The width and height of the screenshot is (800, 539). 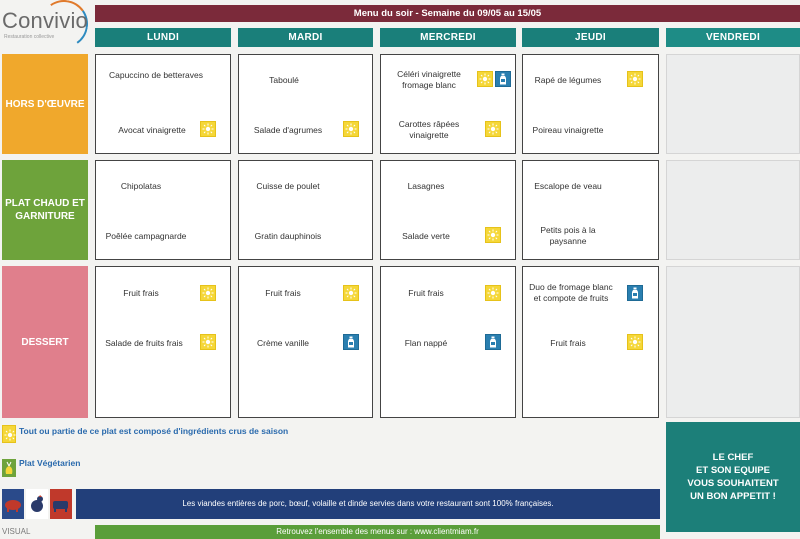 What do you see at coordinates (163, 37) in the screenshot?
I see `day-header-lundi: LUNDI` at bounding box center [163, 37].